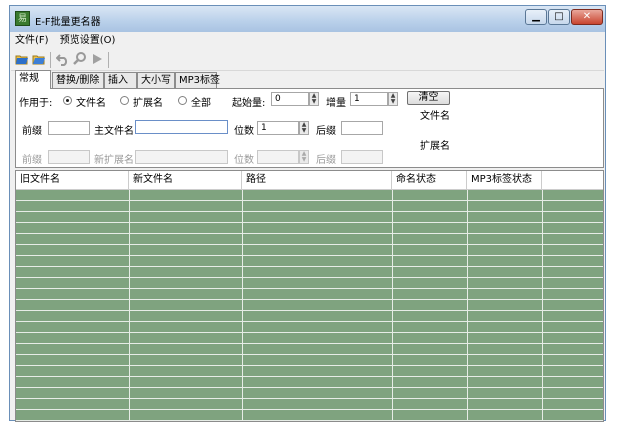 This screenshot has height=430, width=619. What do you see at coordinates (201, 101) in the screenshot?
I see `radio-all-label: 全部` at bounding box center [201, 101].